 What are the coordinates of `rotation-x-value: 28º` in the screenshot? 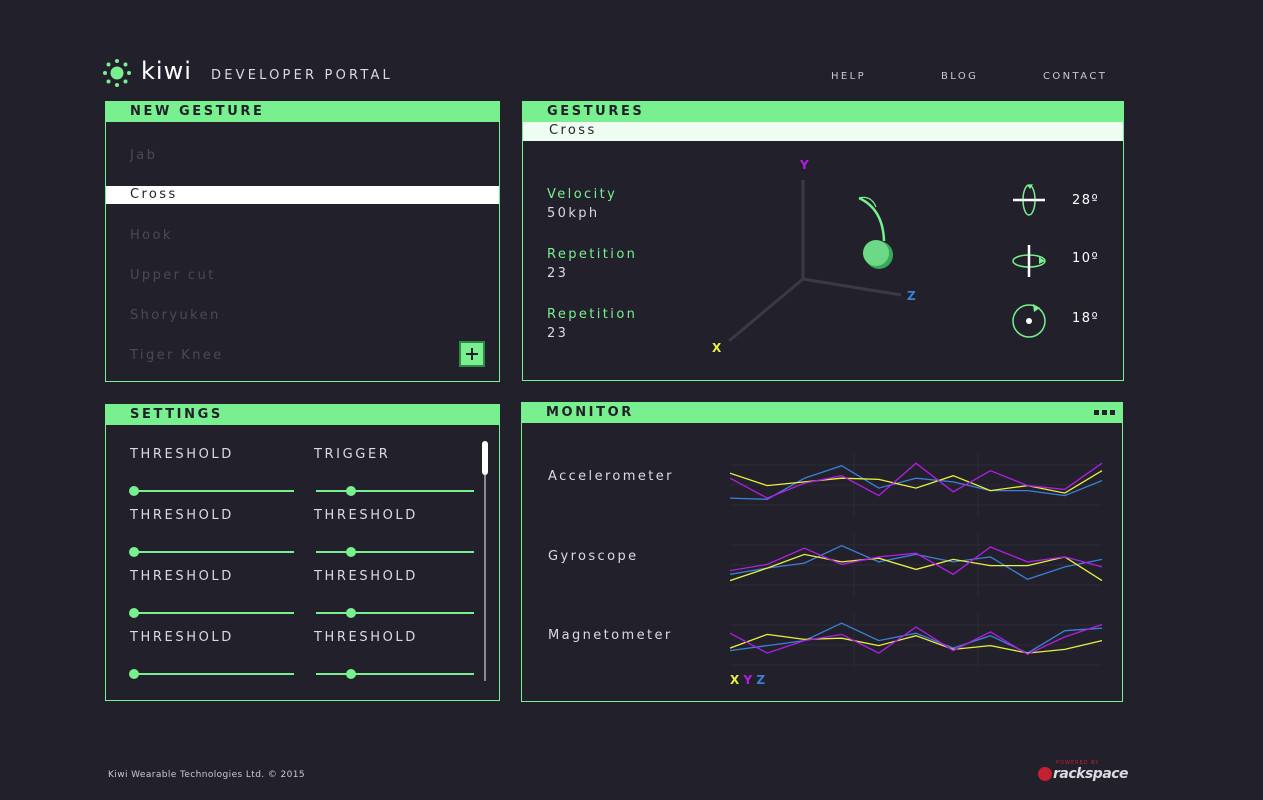 It's located at (1086, 200).